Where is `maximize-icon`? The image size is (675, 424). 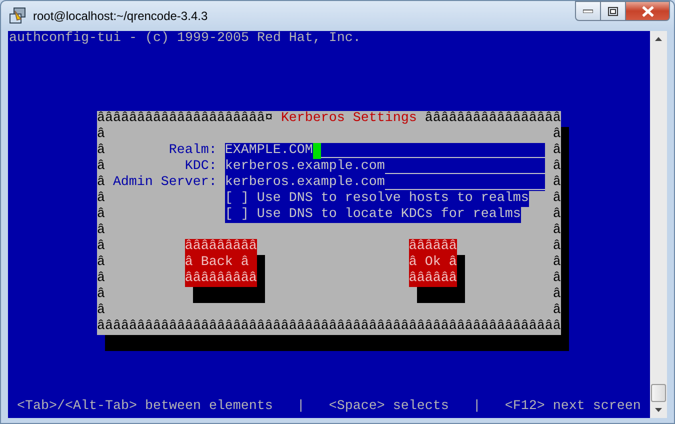
maximize-icon is located at coordinates (613, 11).